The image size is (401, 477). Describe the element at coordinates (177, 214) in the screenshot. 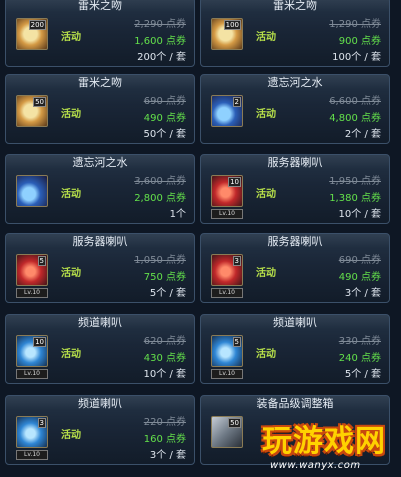

I see `unit-label: 1个` at that location.